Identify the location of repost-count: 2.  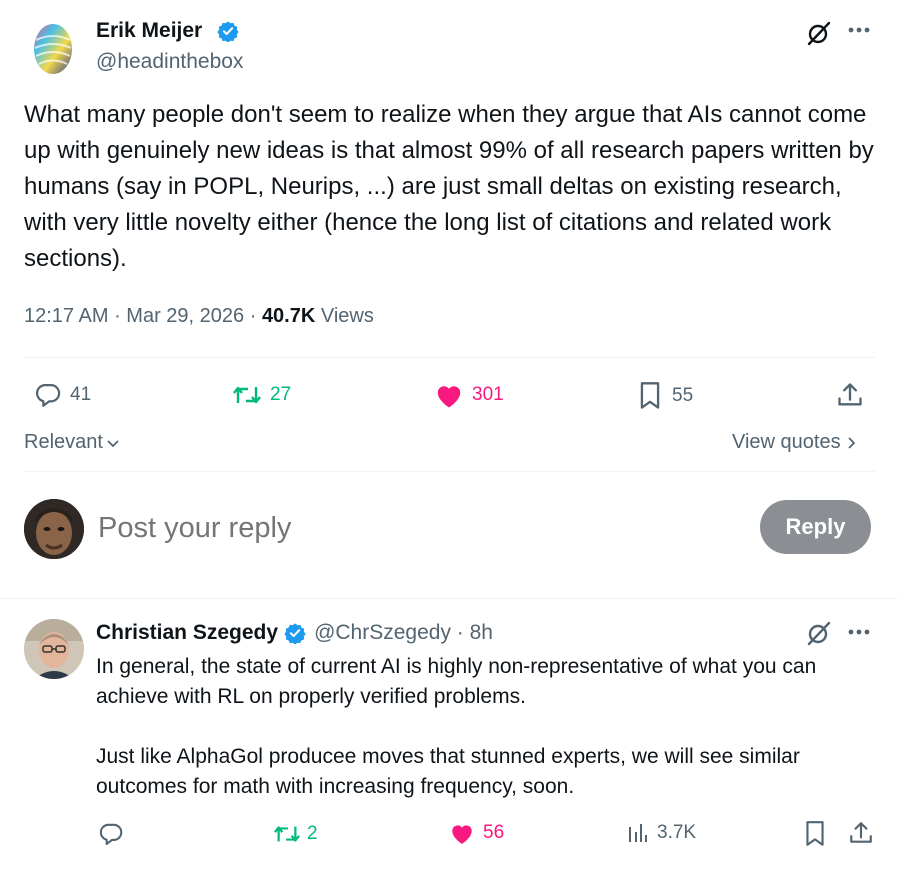
(312, 833).